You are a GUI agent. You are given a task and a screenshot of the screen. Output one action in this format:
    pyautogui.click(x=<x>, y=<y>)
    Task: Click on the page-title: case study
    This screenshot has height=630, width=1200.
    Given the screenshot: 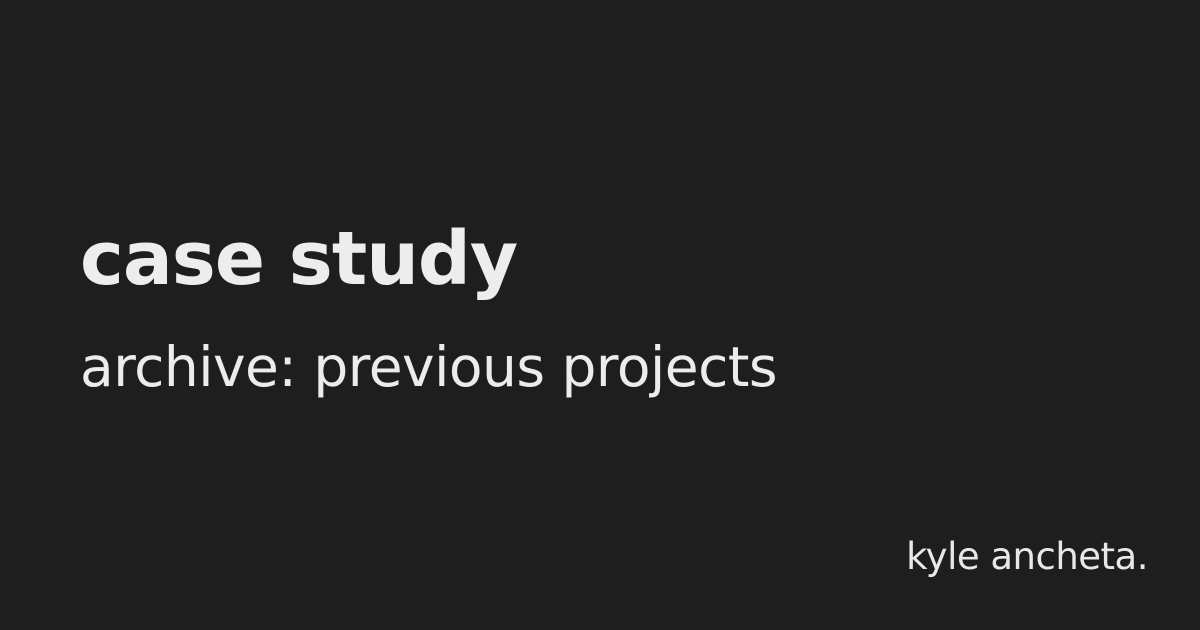 What is the action you would take?
    pyautogui.click(x=299, y=259)
    